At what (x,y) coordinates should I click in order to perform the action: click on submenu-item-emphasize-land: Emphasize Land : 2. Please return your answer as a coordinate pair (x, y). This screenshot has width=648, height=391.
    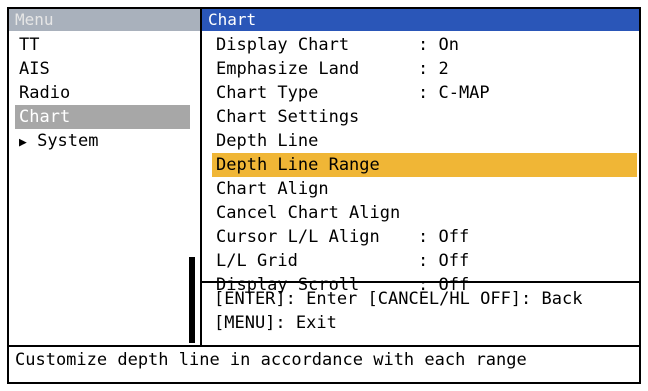
    Looking at the image, I should click on (424, 69).